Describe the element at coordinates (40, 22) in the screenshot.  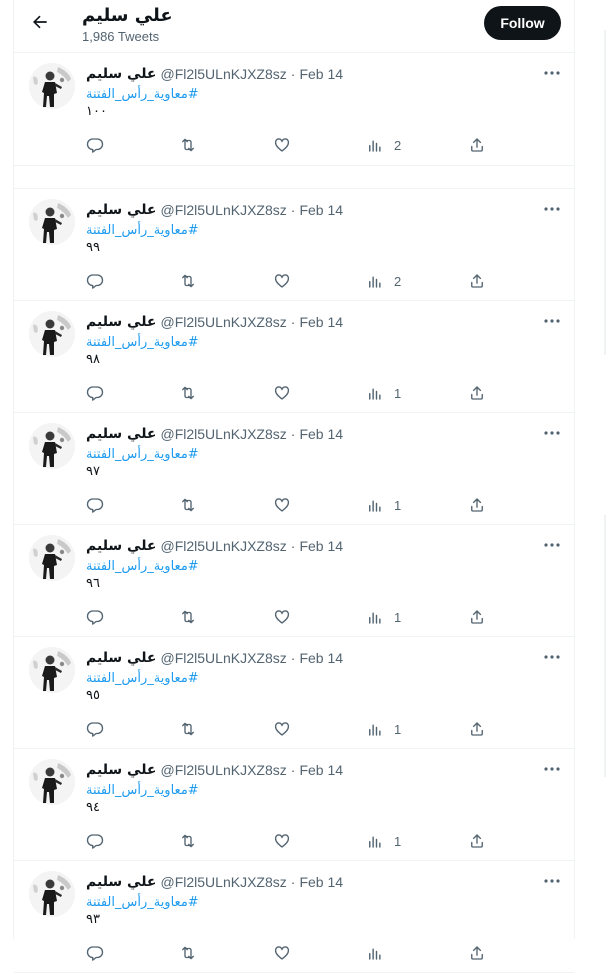
I see `back-button` at that location.